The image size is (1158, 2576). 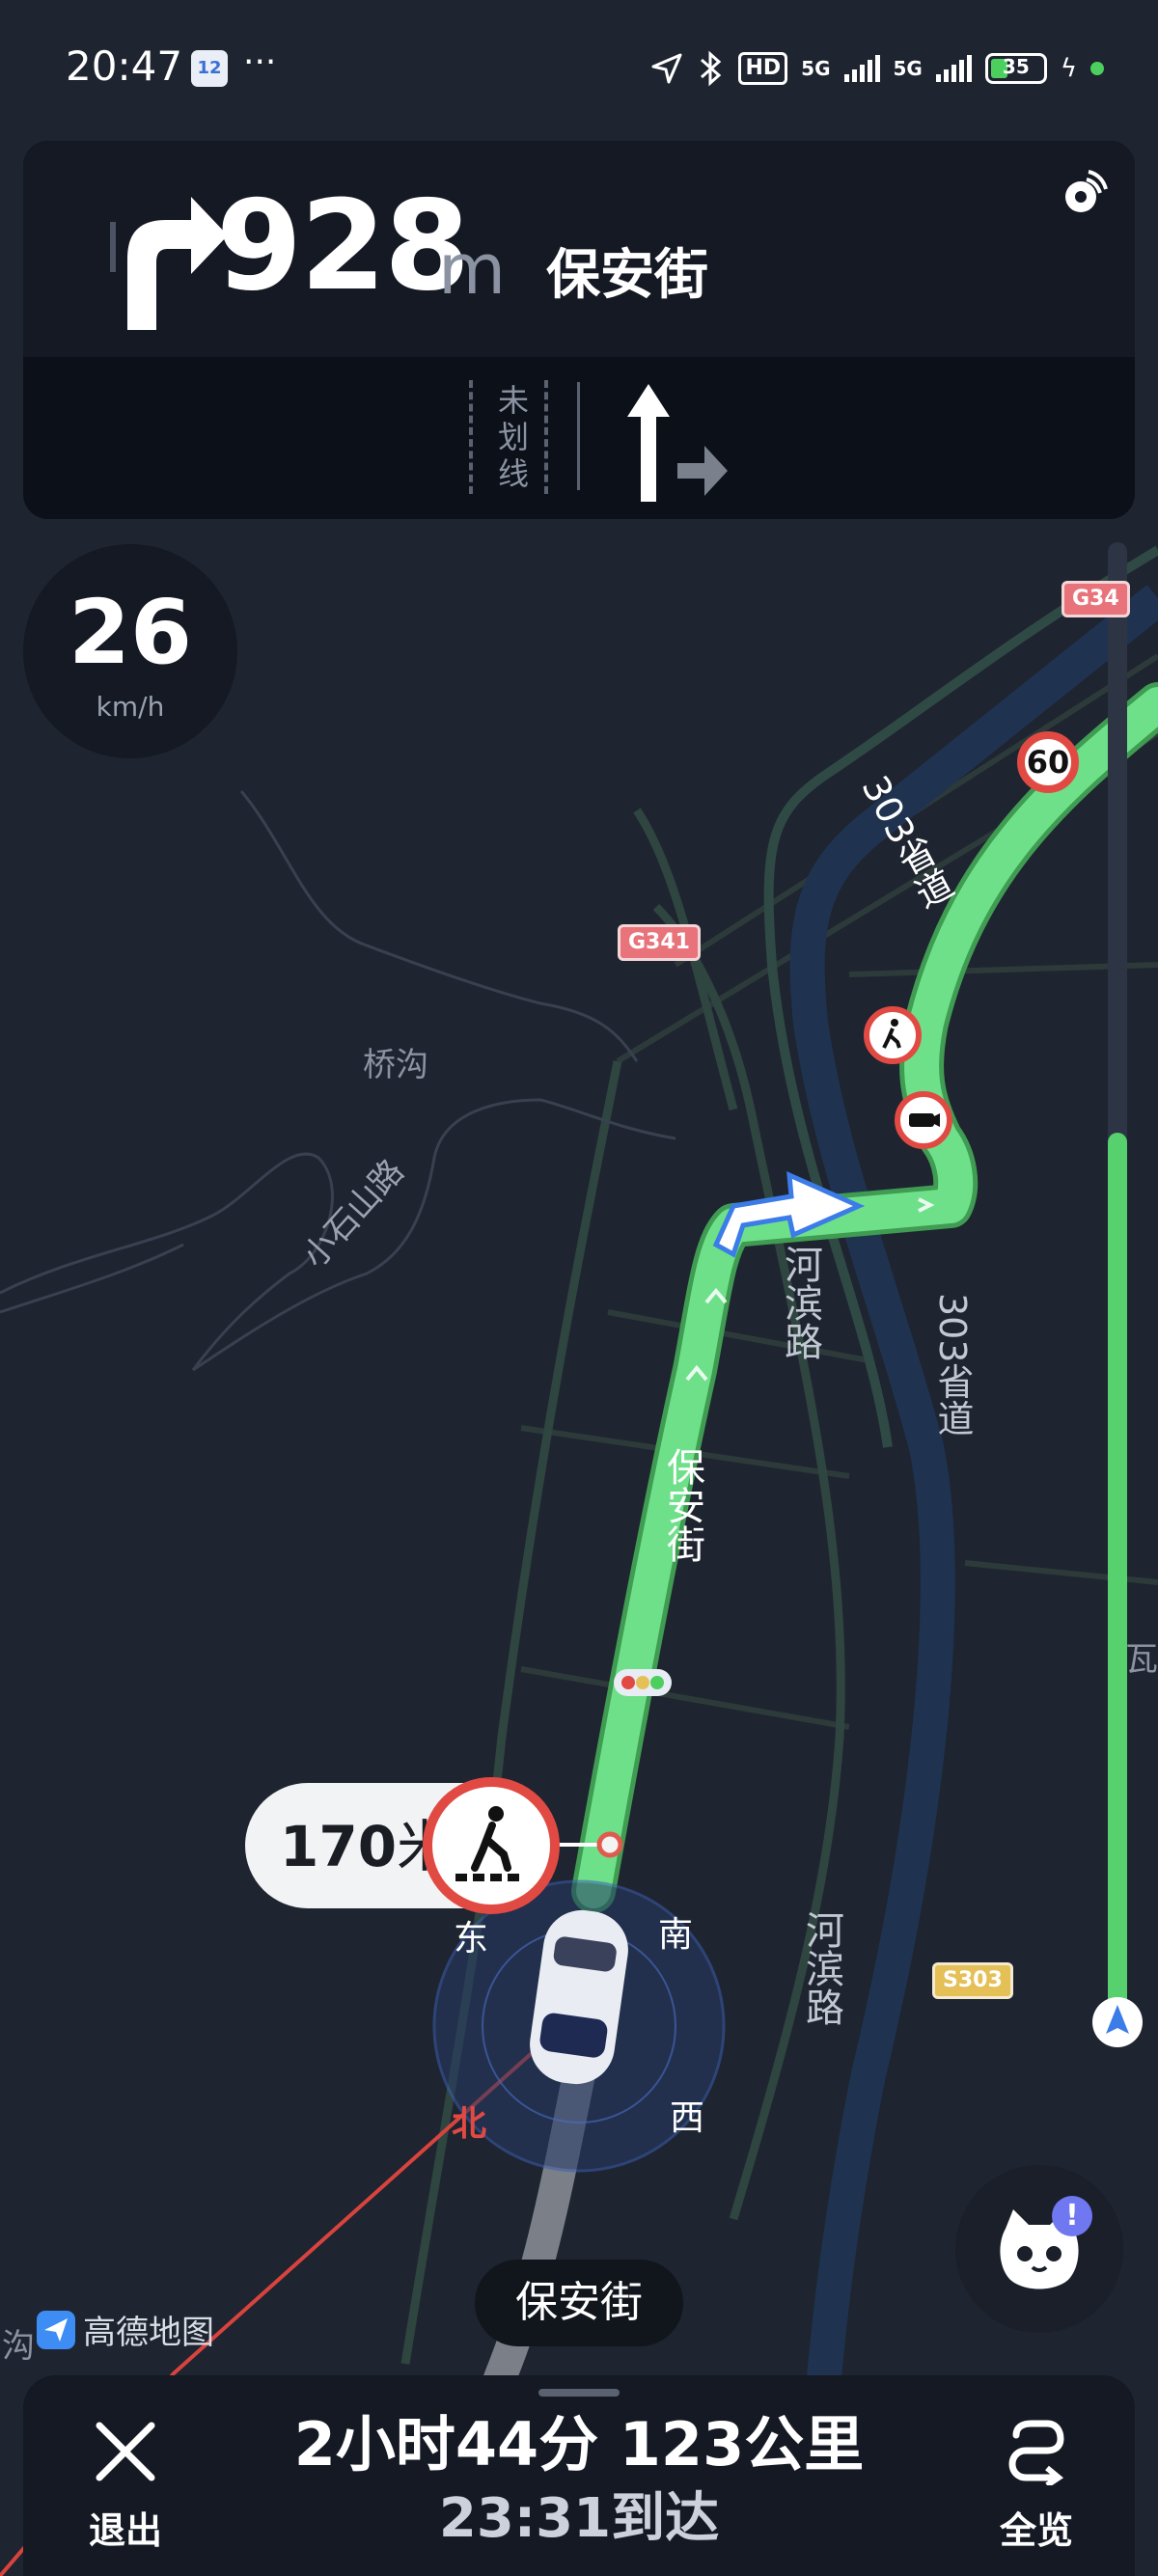 I want to click on pedestrian-crossing-alert: 170米, so click(x=402, y=1846).